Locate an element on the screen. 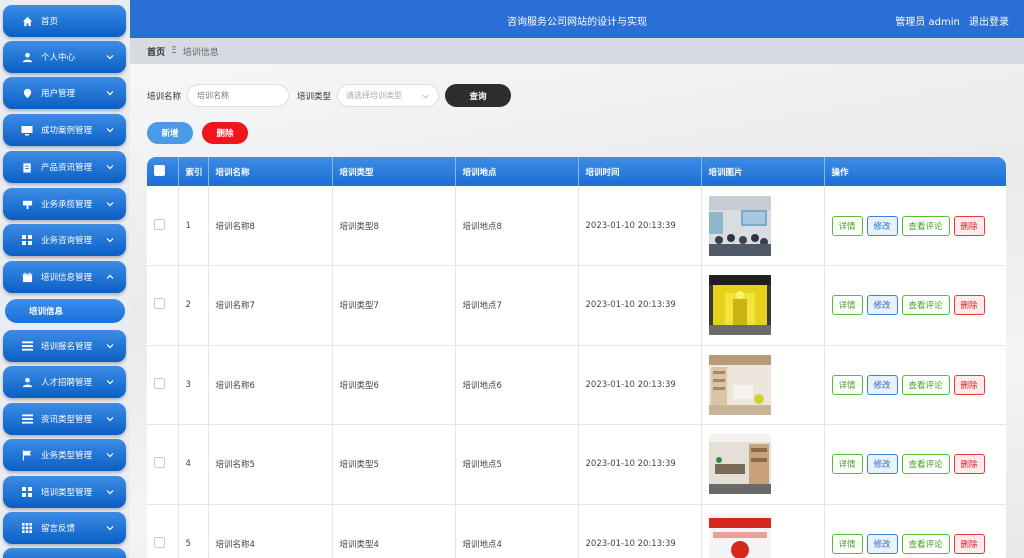  cell-type: 培训类型7 is located at coordinates (394, 305).